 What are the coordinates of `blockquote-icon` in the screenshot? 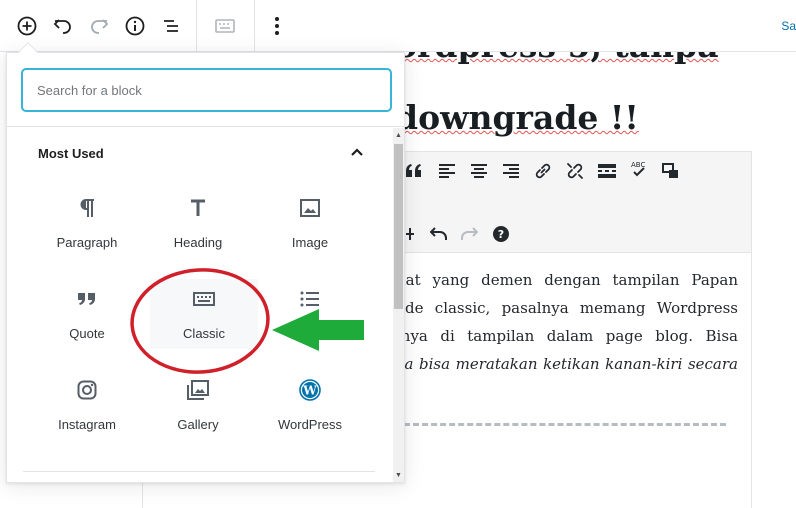 It's located at (414, 171).